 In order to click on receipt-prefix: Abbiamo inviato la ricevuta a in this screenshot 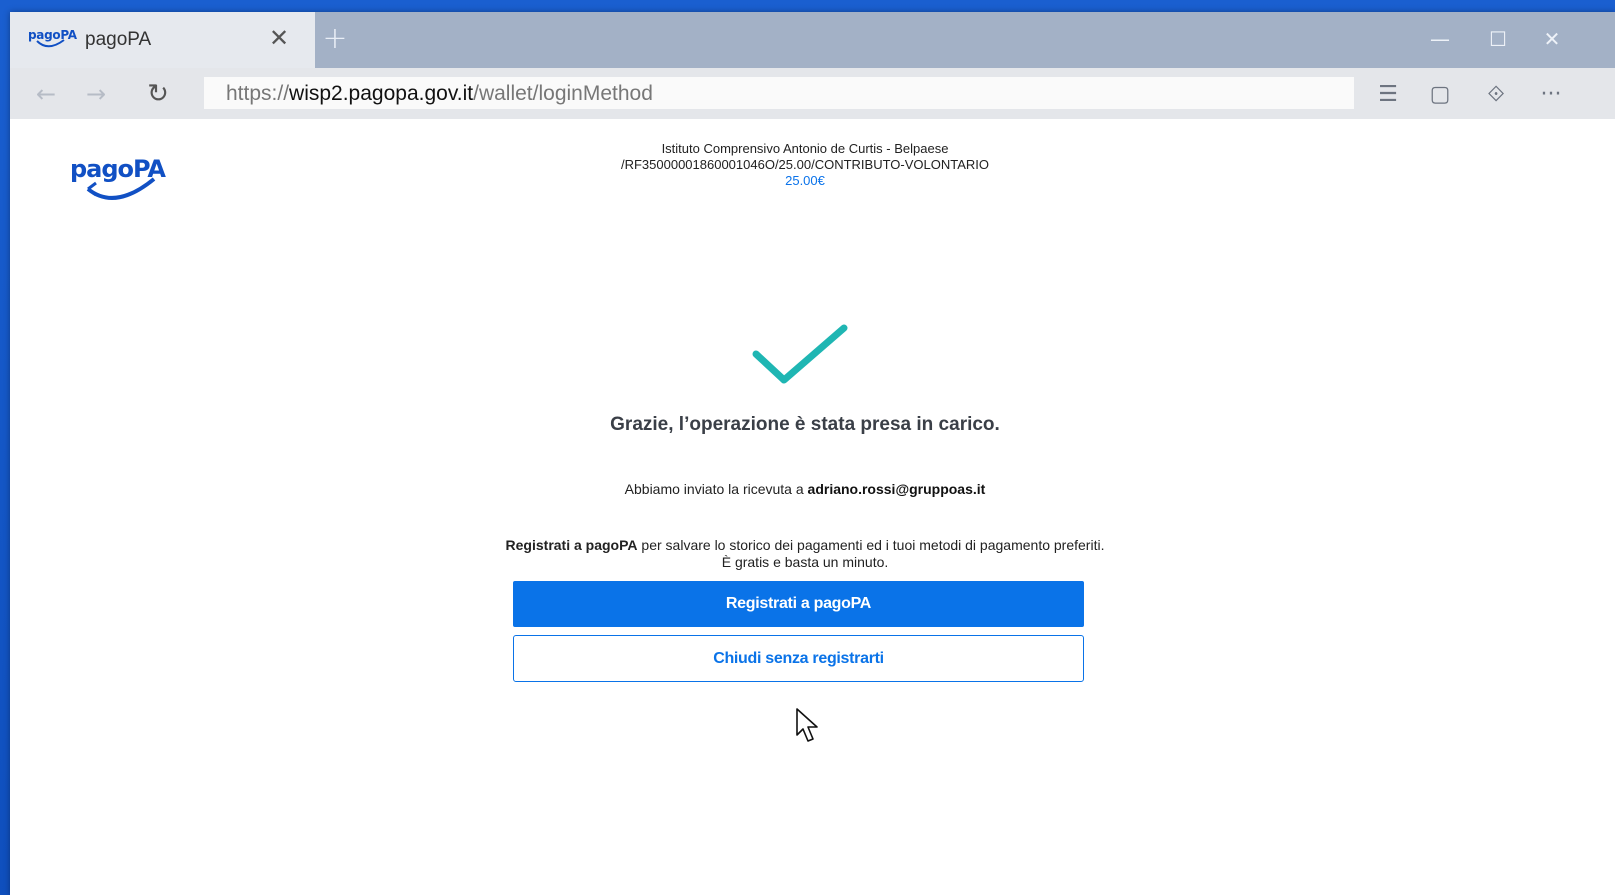, I will do `click(716, 489)`.